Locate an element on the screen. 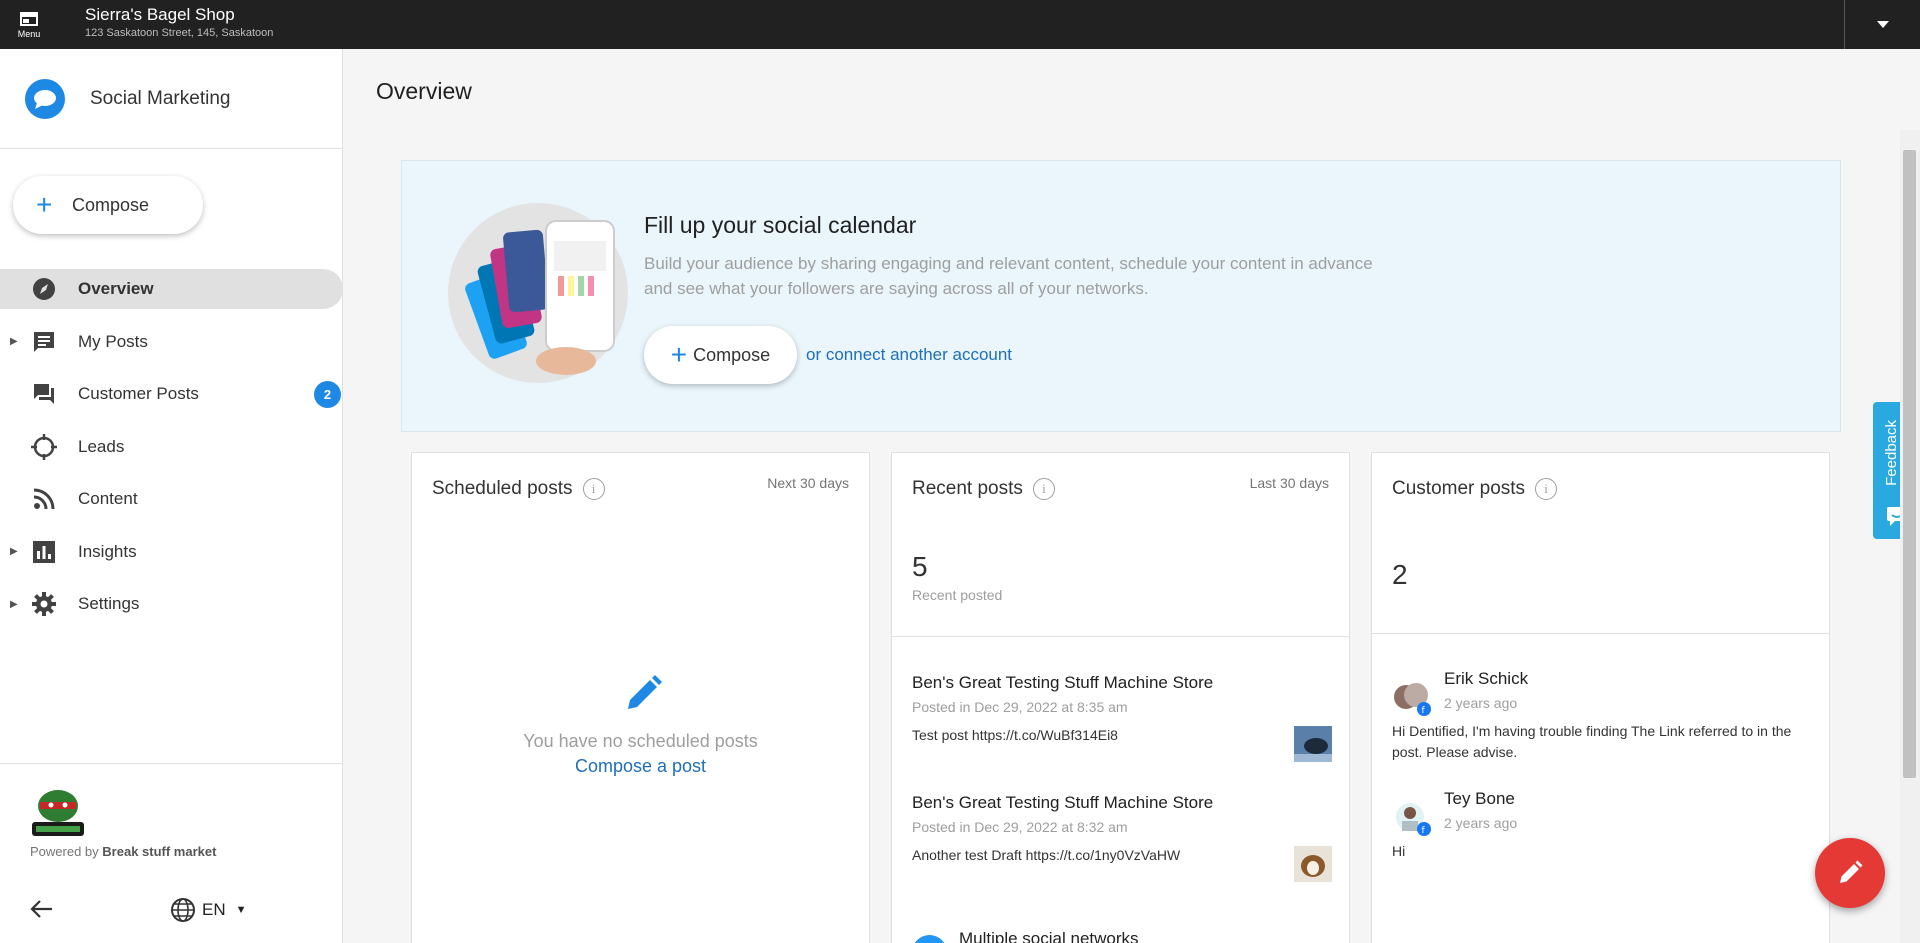 Image resolution: width=1920 pixels, height=943 pixels. shop-name: Sierra's Bagel Shop is located at coordinates (160, 14).